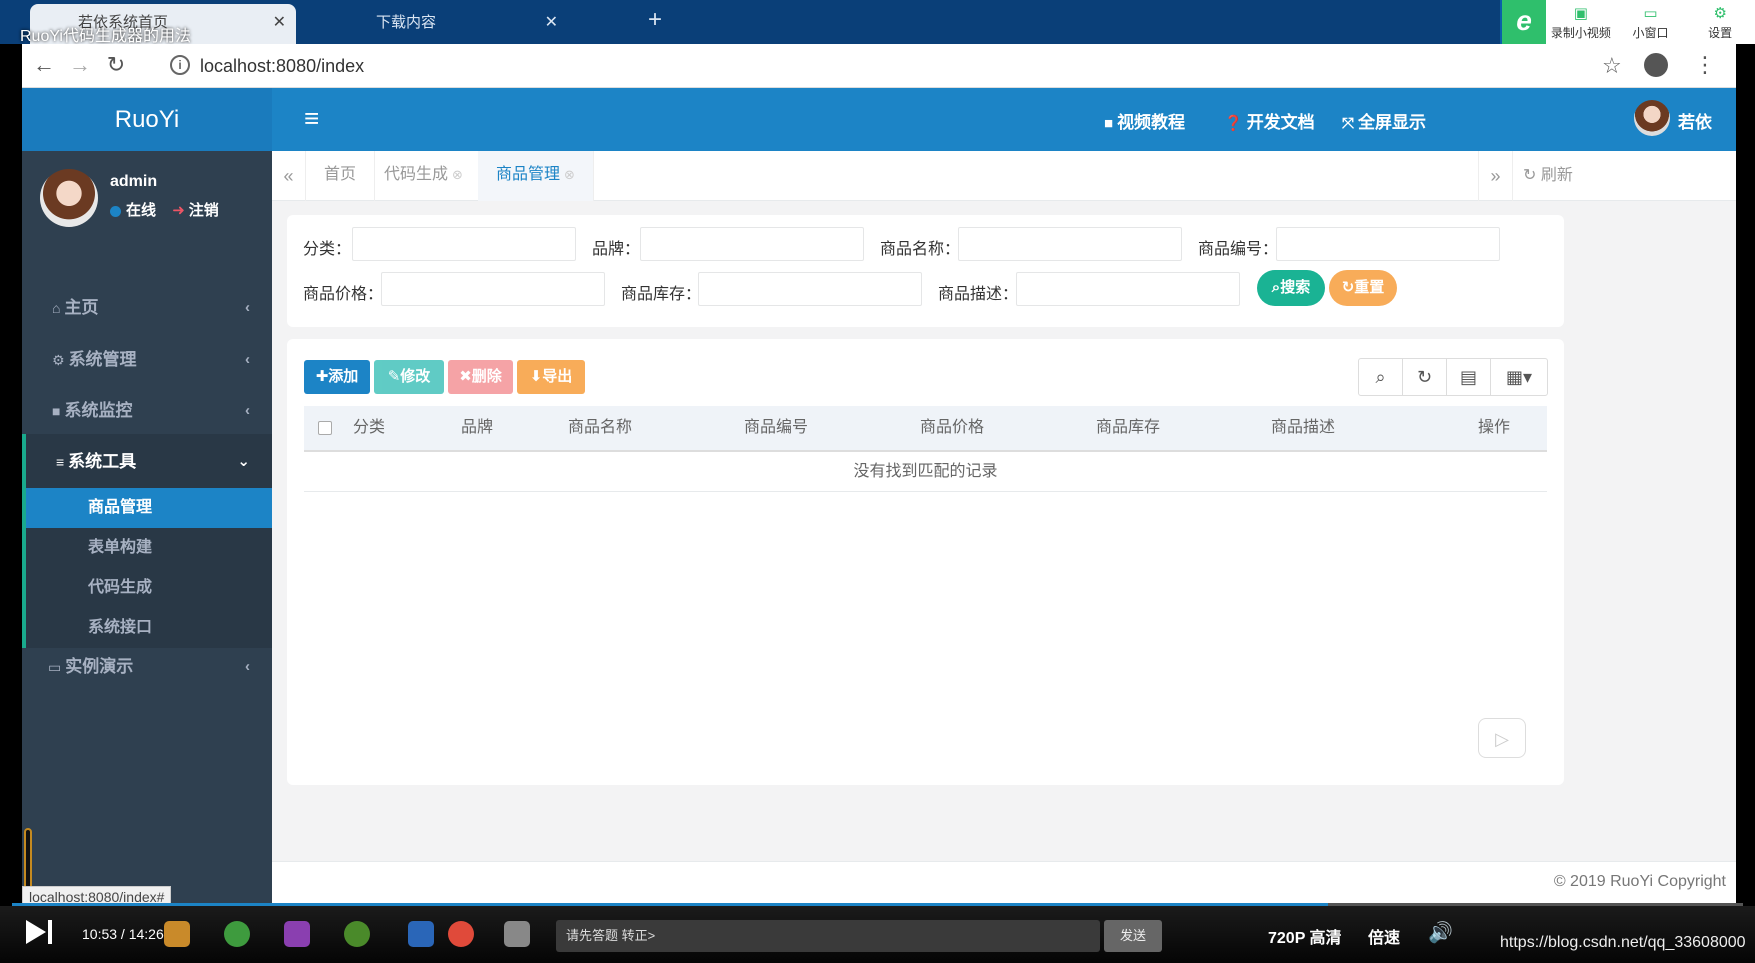 The height and width of the screenshot is (963, 1755). Describe the element at coordinates (1381, 377) in the screenshot. I see `table-search-icon: ⌕` at that location.